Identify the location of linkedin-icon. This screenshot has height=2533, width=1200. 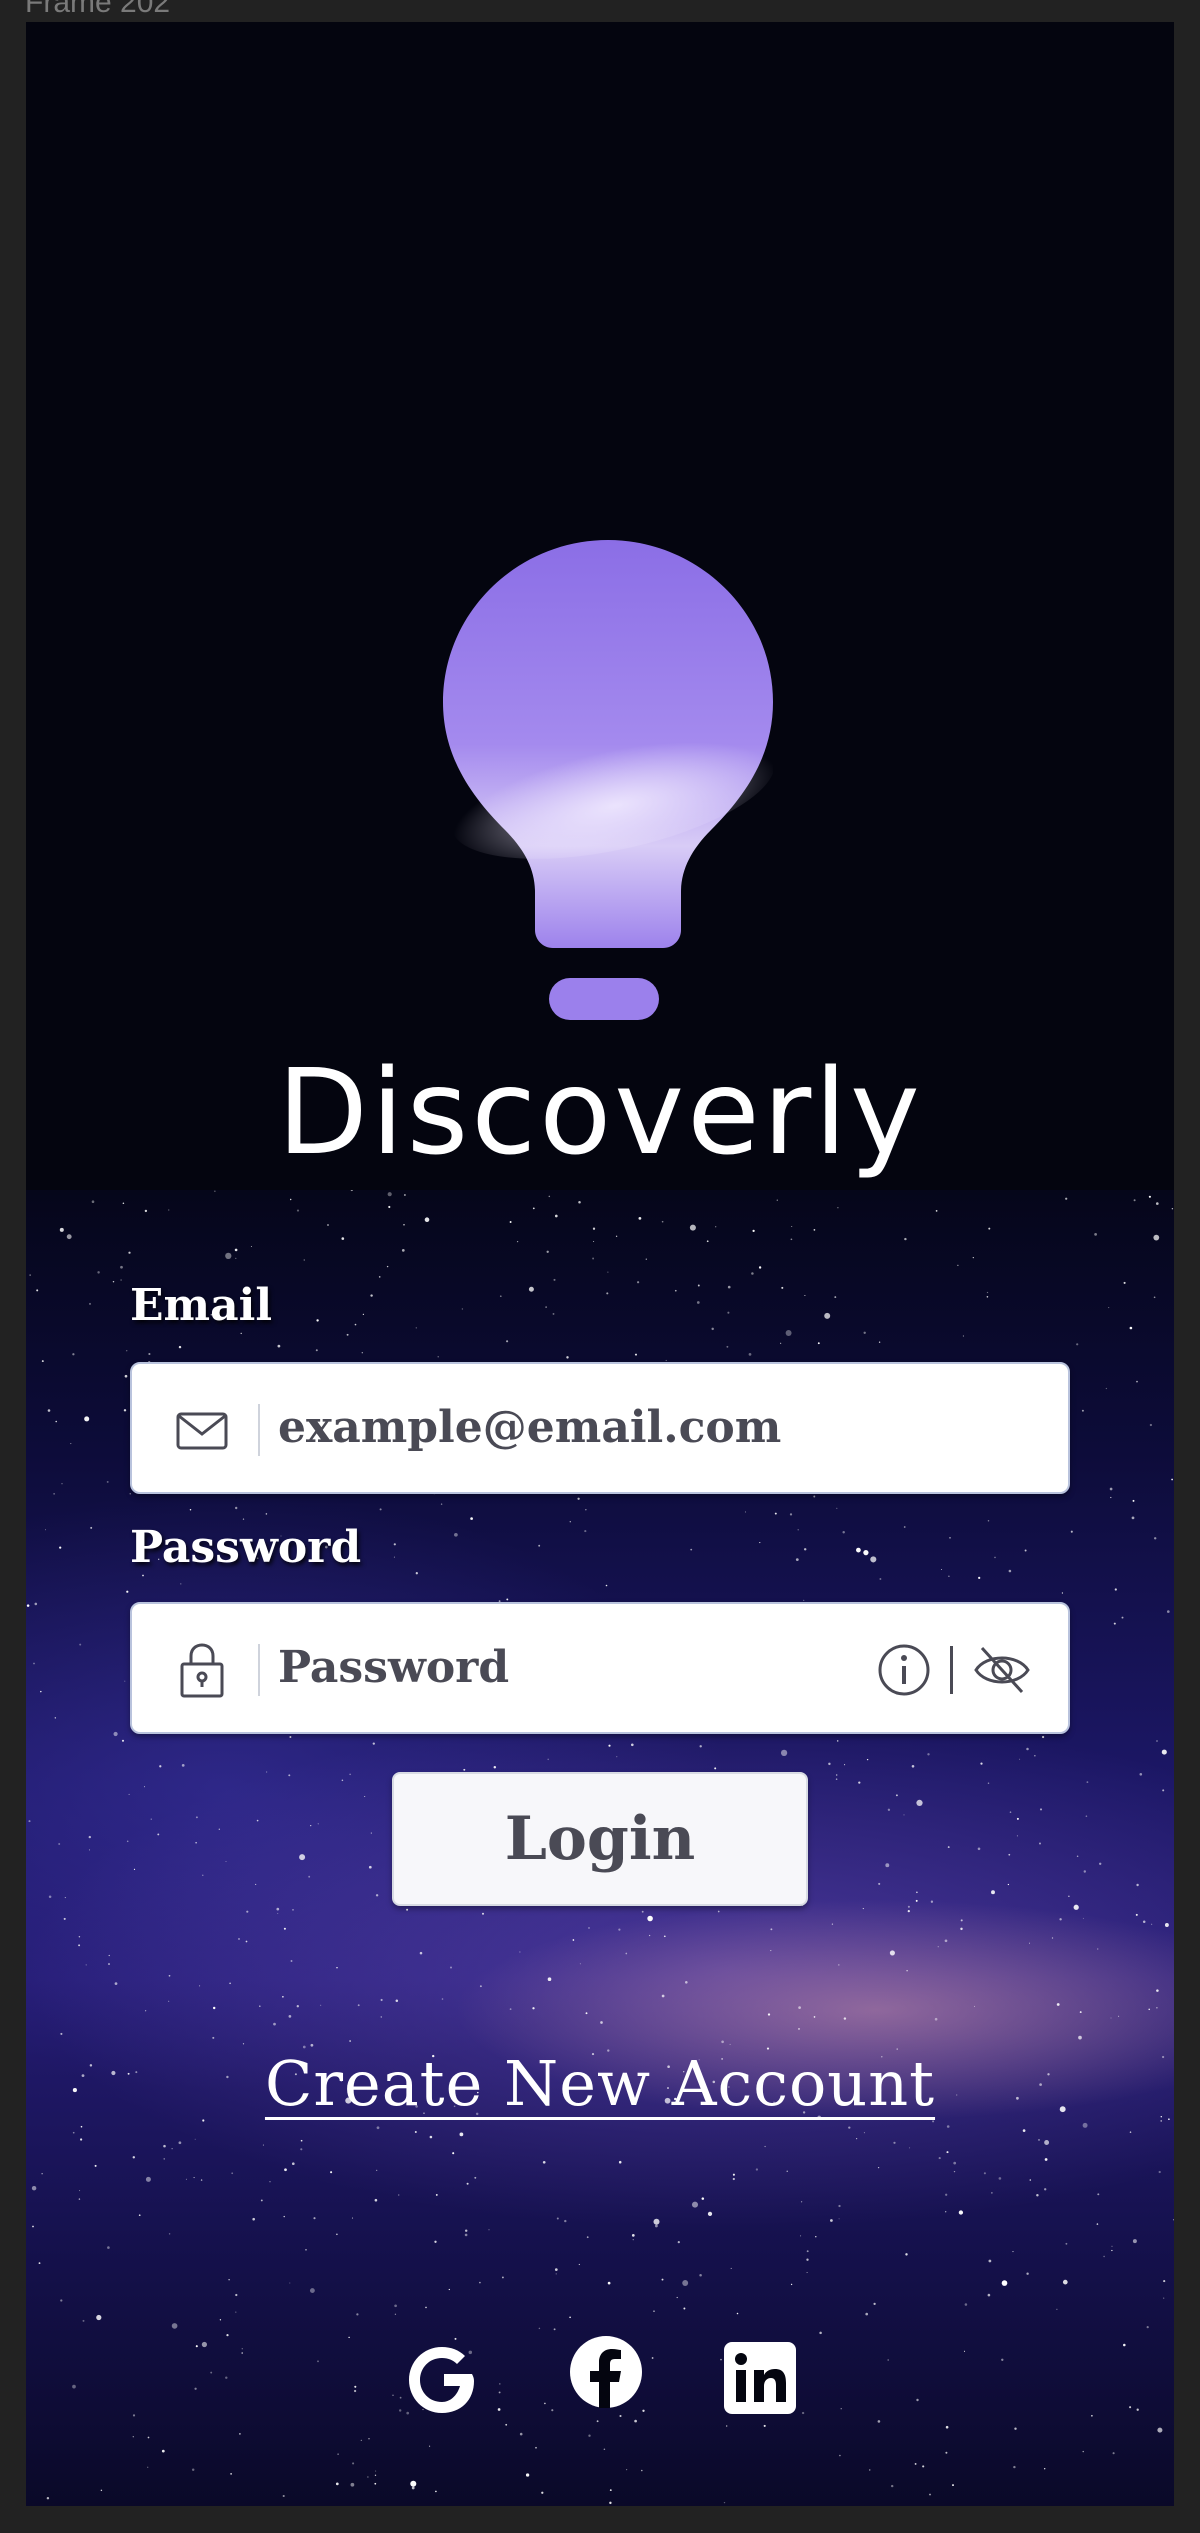
(760, 2378).